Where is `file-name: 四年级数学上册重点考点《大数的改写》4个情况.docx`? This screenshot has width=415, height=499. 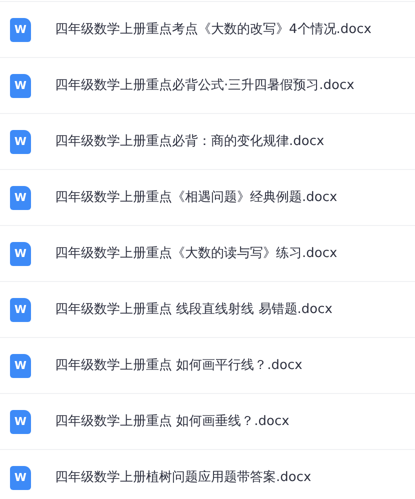
file-name: 四年级数学上册重点考点《大数的改写》4个情况.docx is located at coordinates (213, 30).